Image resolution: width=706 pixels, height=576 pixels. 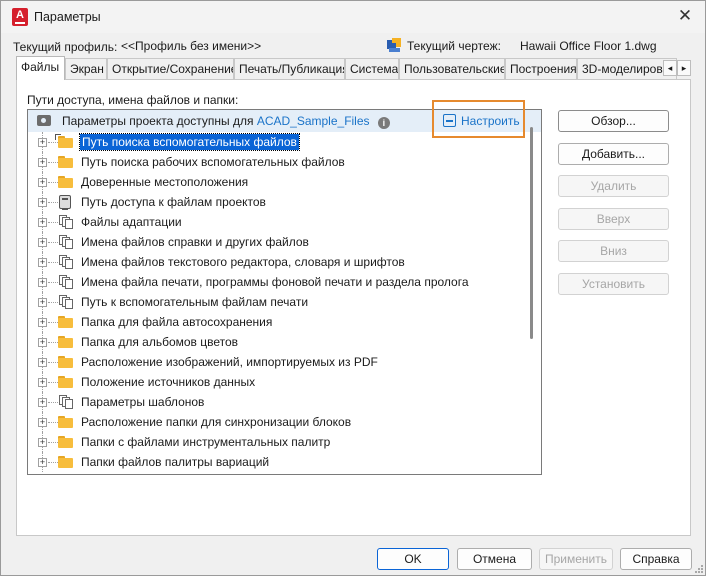 What do you see at coordinates (191, 46) in the screenshot?
I see `current-profile-value: <<Профиль без имени>>` at bounding box center [191, 46].